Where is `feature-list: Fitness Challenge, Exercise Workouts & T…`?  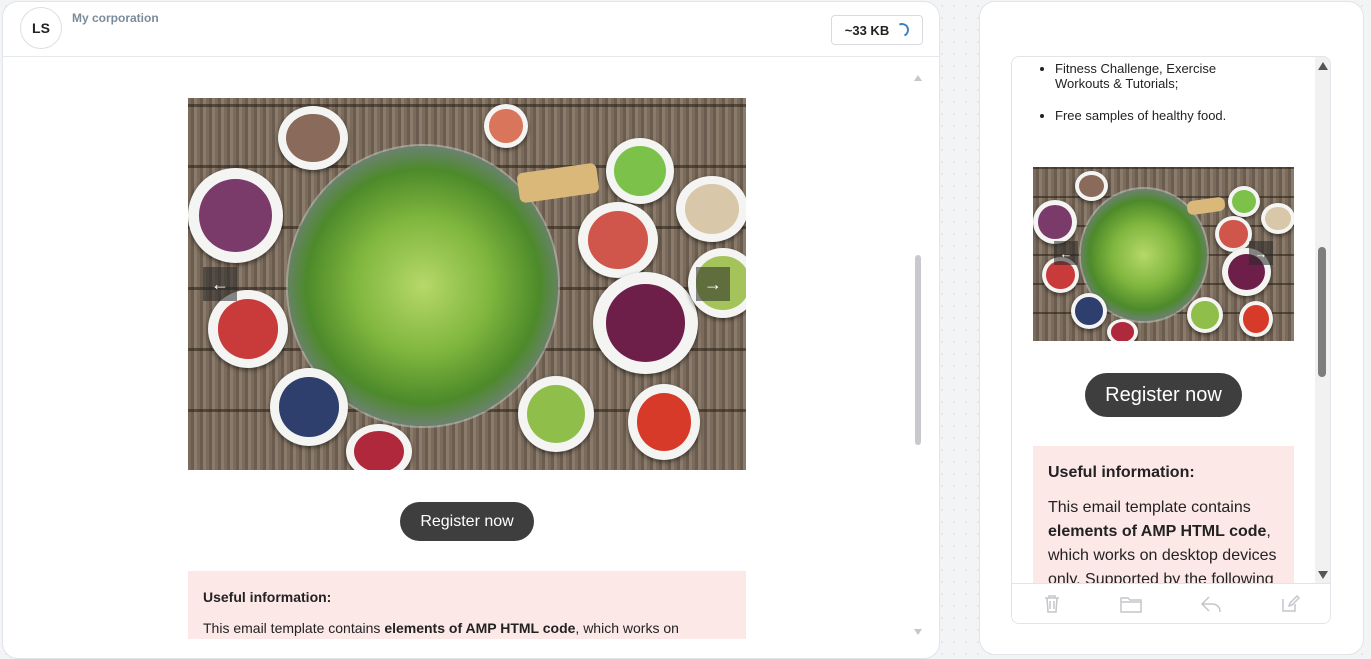 feature-list: Fitness Challenge, Exercise Workouts & T… is located at coordinates (1162, 100).